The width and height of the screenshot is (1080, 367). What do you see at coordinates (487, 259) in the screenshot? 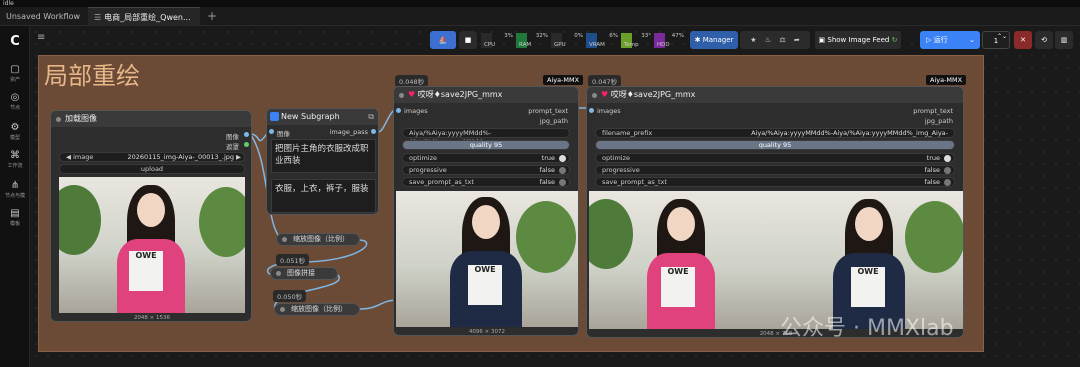
I see `preview-image-edited: OWE` at bounding box center [487, 259].